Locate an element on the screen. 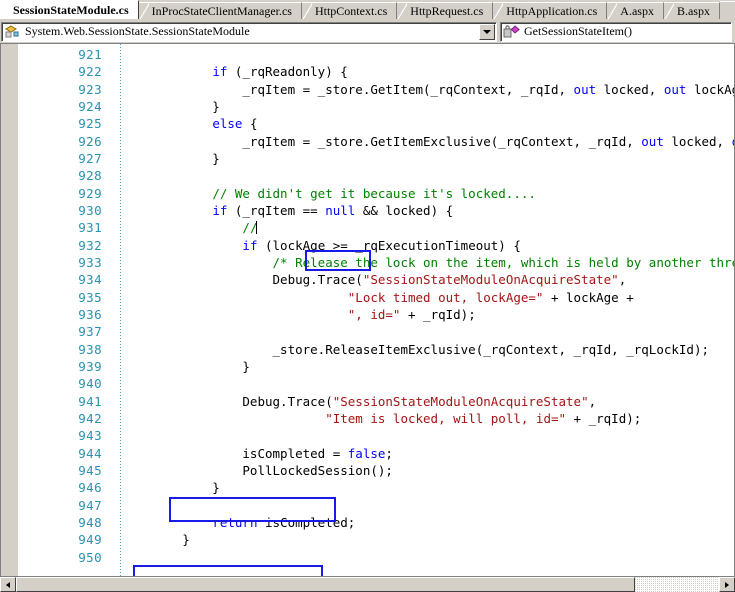  code-line-text: "Lock timed out, lockAge=" + lockAge + is located at coordinates (378, 297).